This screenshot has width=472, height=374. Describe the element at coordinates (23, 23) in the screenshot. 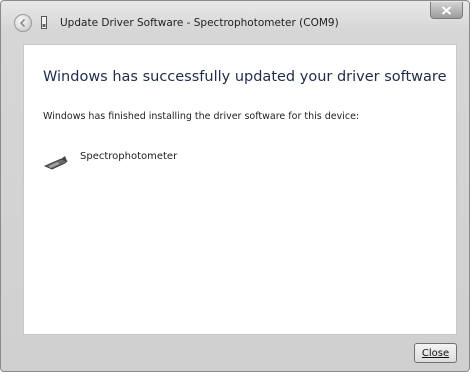

I see `back-arrow-icon` at that location.